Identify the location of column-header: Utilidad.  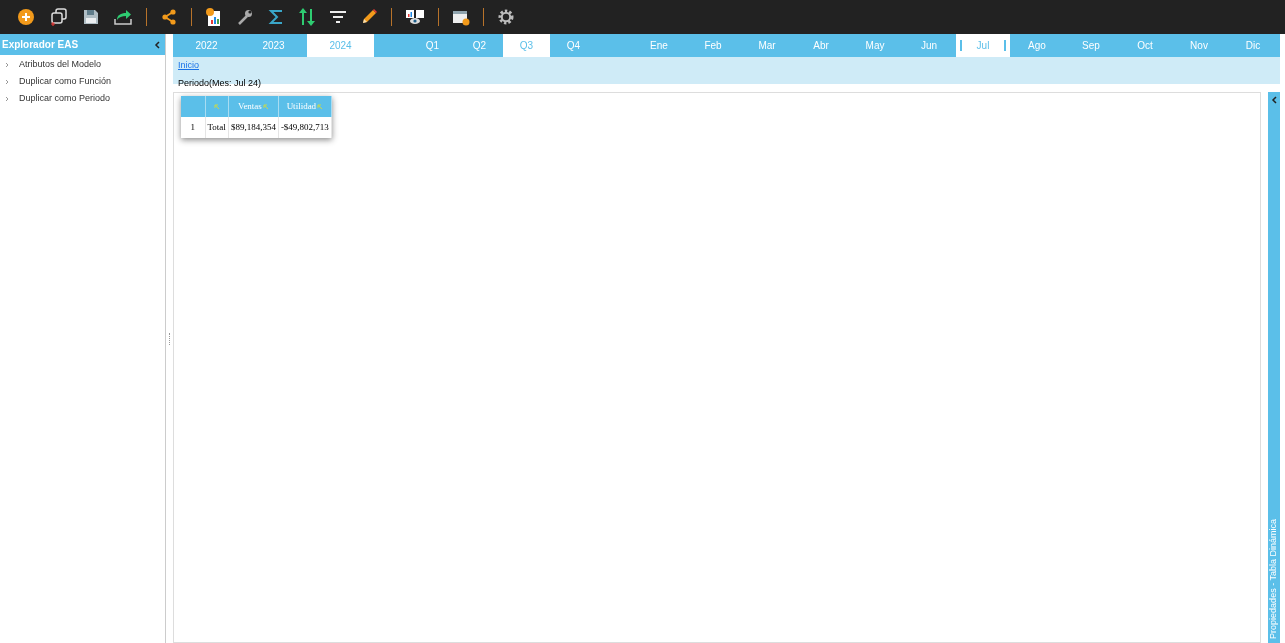
(301, 105).